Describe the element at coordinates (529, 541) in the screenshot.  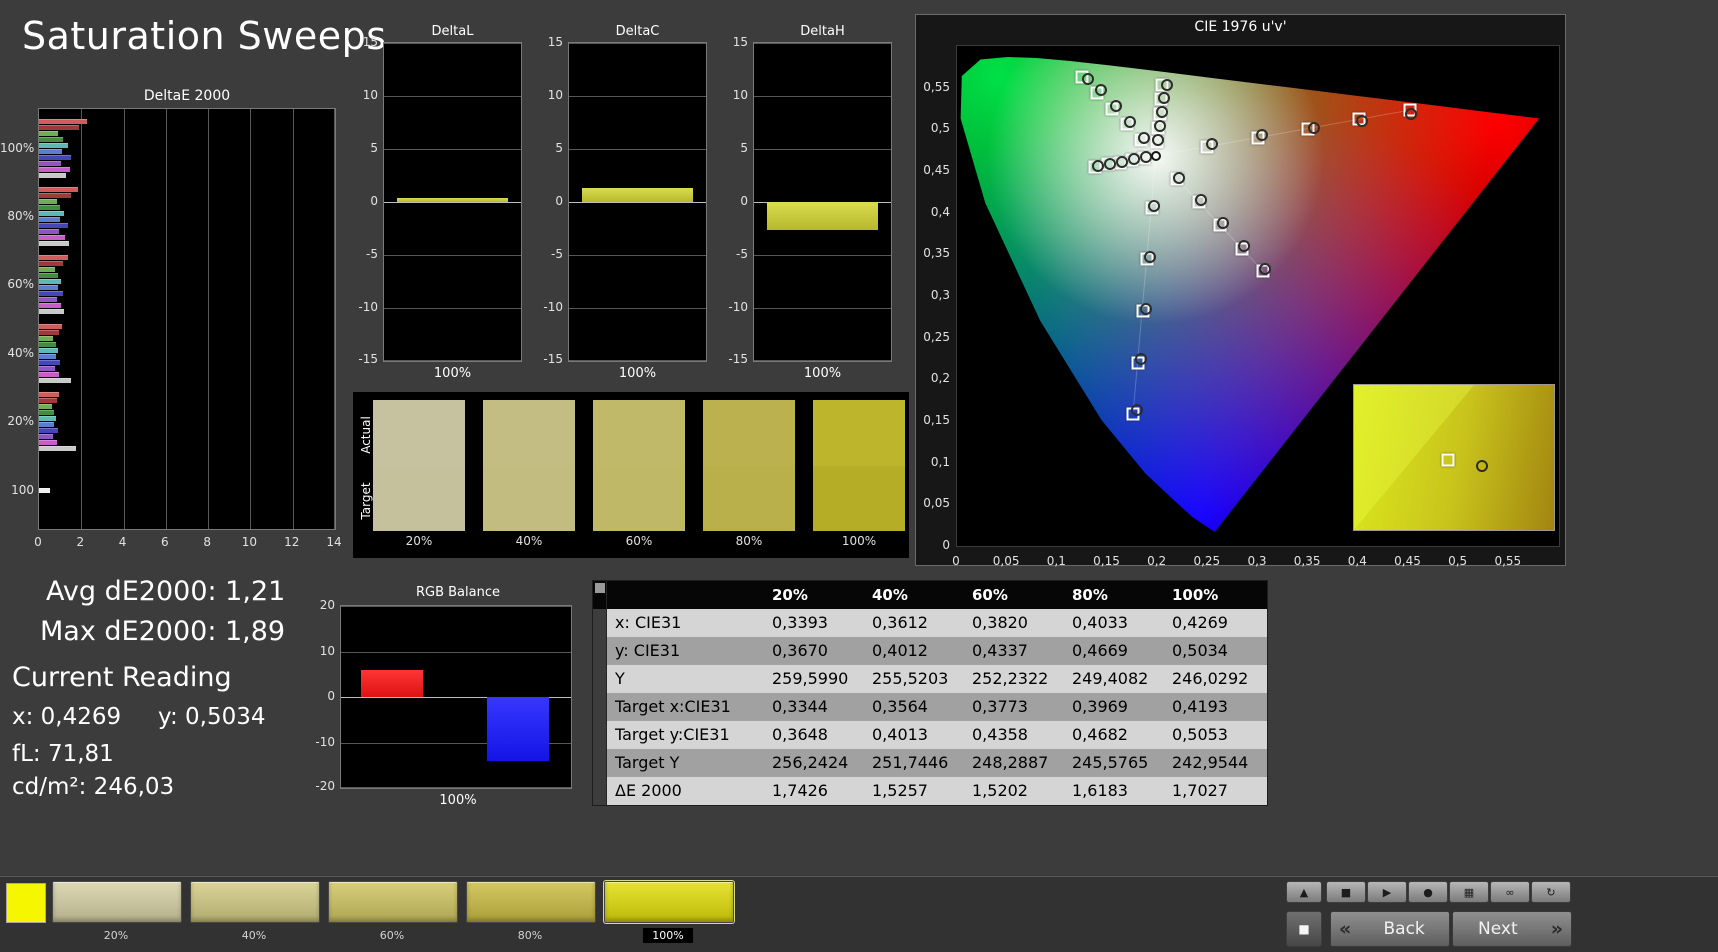
I see `swatch-level-label: 40%` at that location.